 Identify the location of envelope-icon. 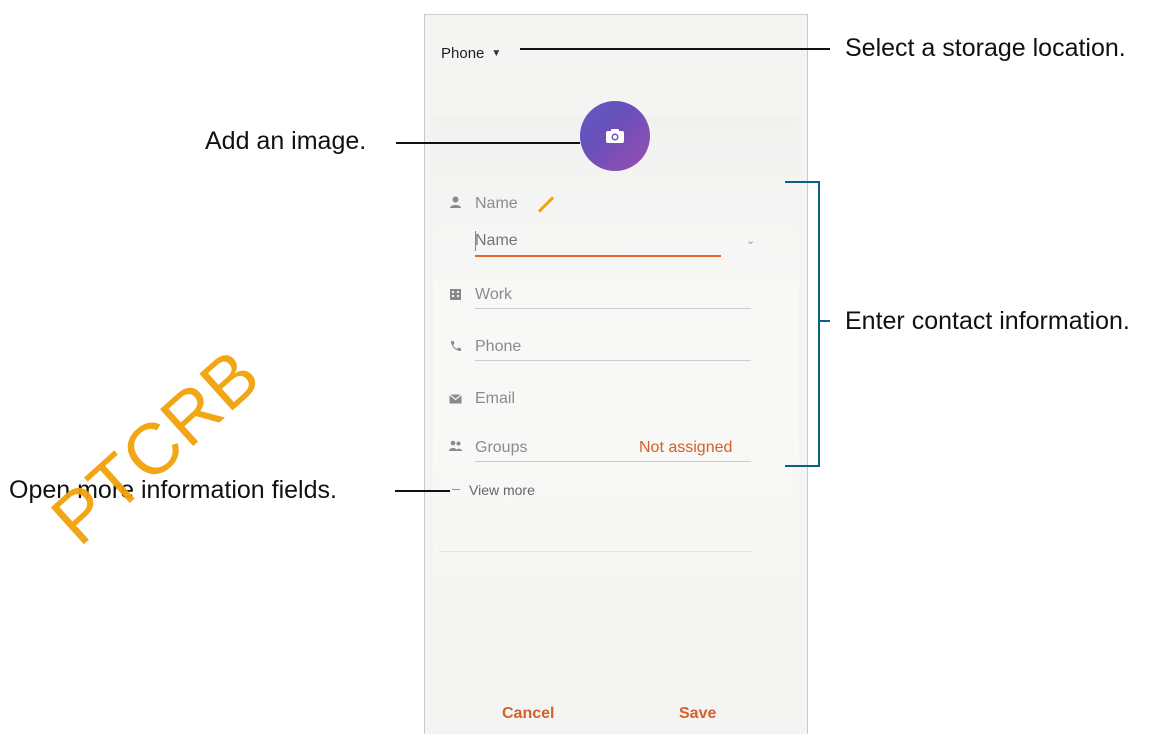
(455, 399).